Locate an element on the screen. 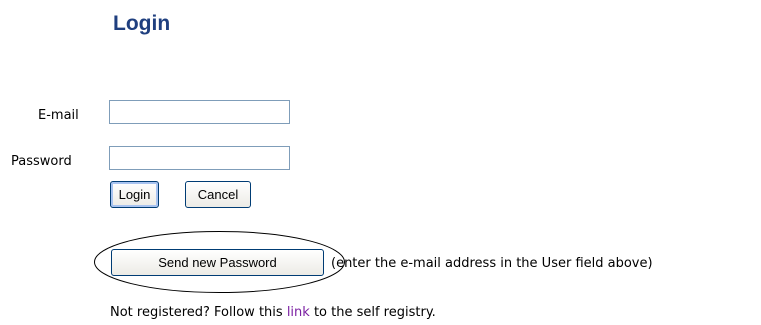 The image size is (761, 325). password-field is located at coordinates (199, 158).